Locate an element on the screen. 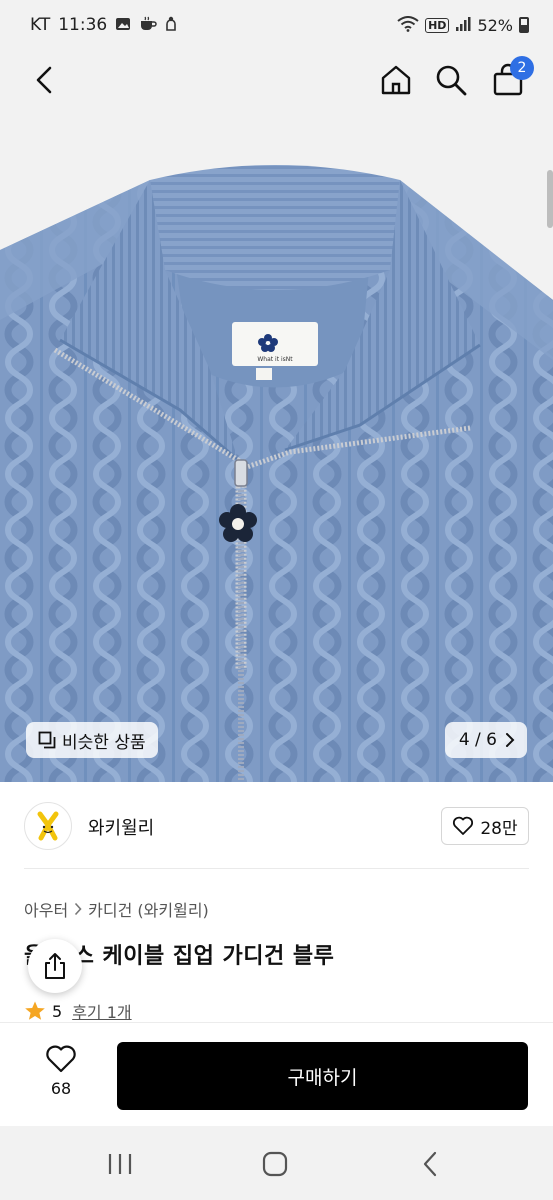  brand-row: 와키윌리 28만 is located at coordinates (276, 826).